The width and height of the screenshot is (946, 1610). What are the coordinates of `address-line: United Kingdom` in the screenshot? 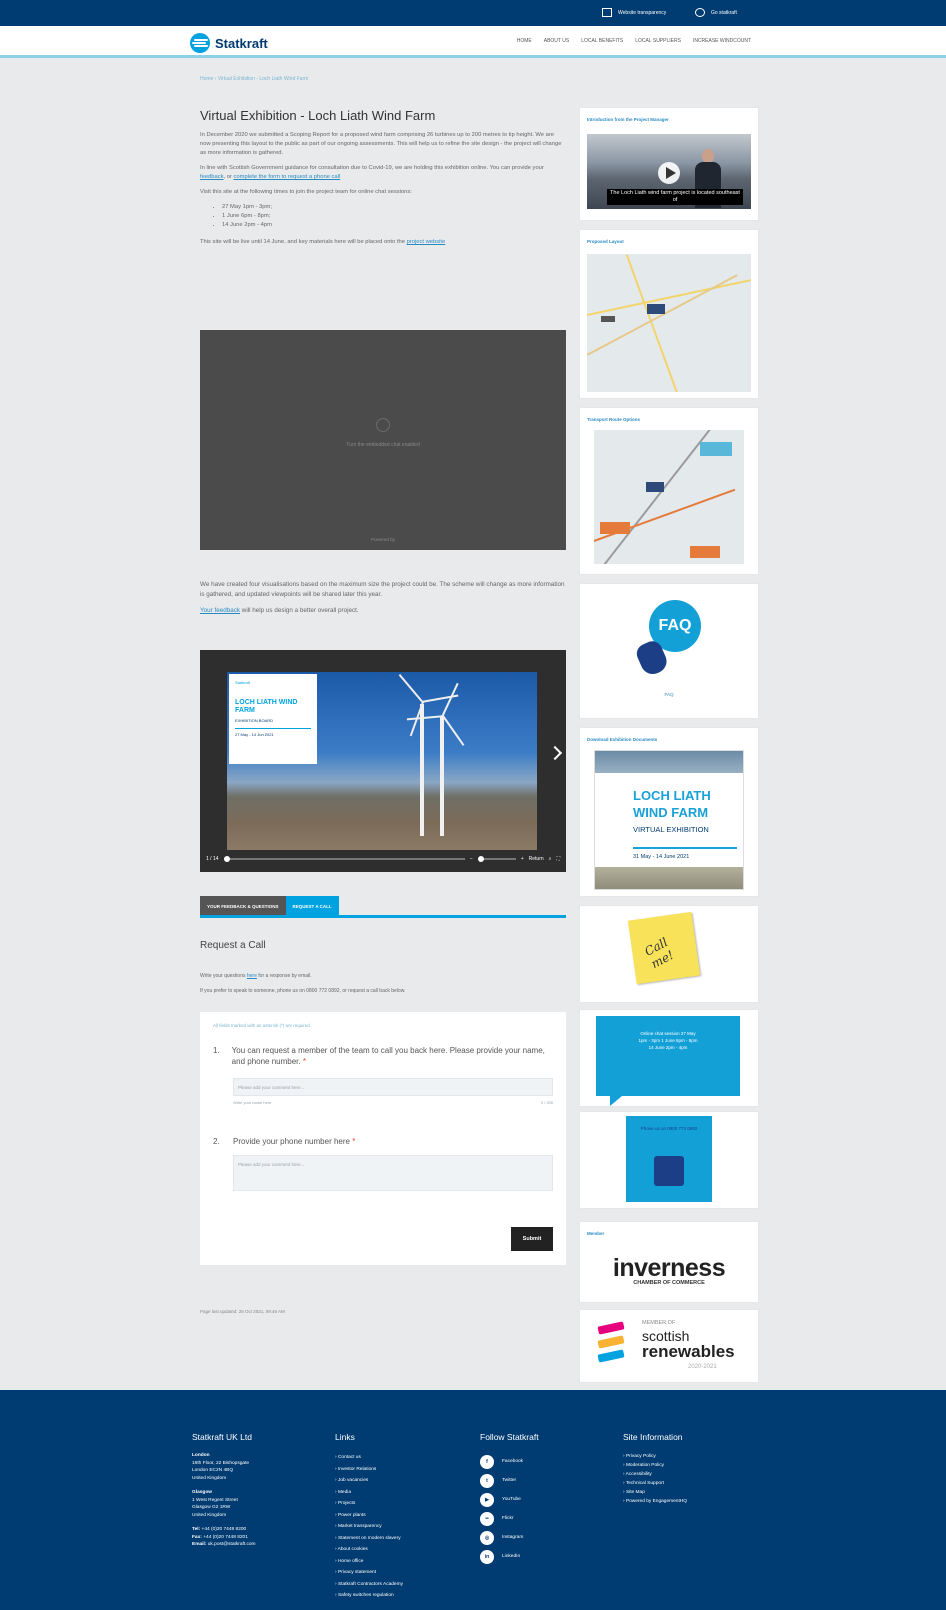 It's located at (209, 1478).